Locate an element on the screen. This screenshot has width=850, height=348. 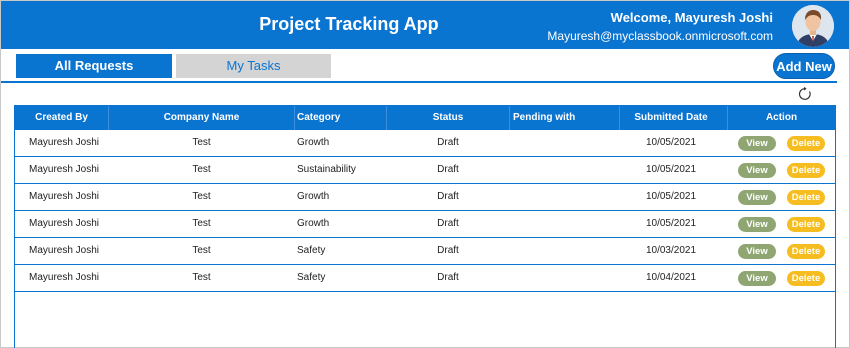
avatar is located at coordinates (813, 26).